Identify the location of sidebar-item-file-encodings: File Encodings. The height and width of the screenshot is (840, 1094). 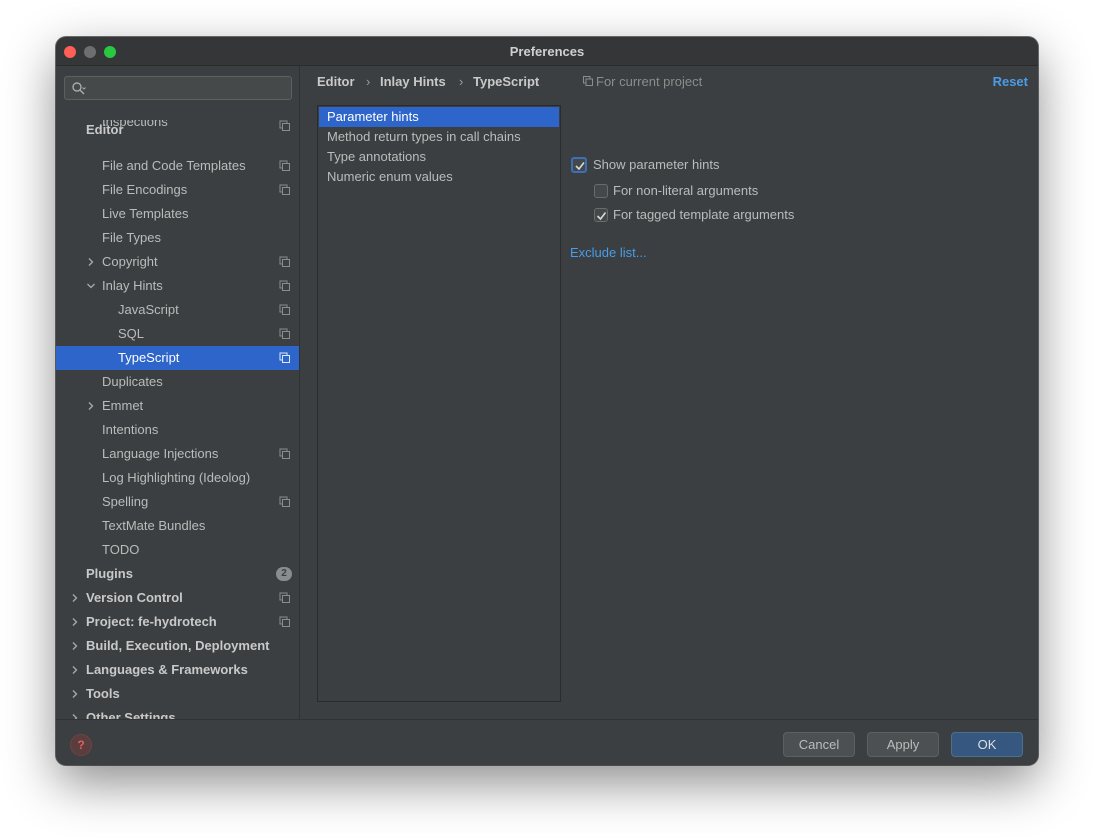
(177, 190).